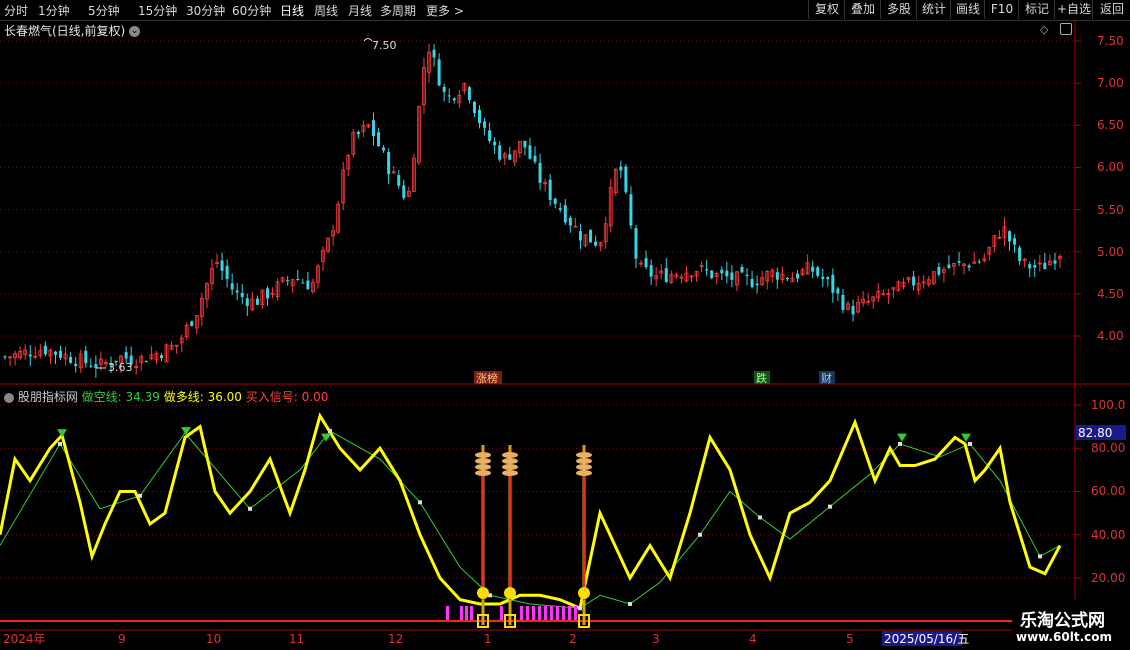  What do you see at coordinates (296, 639) in the screenshot?
I see `time-label: 11` at bounding box center [296, 639].